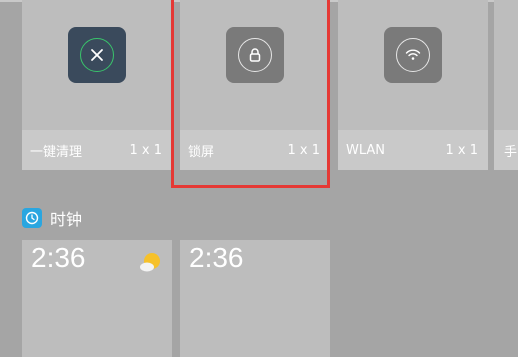 This screenshot has height=357, width=518. Describe the element at coordinates (511, 152) in the screenshot. I see `tile-label: 手` at that location.